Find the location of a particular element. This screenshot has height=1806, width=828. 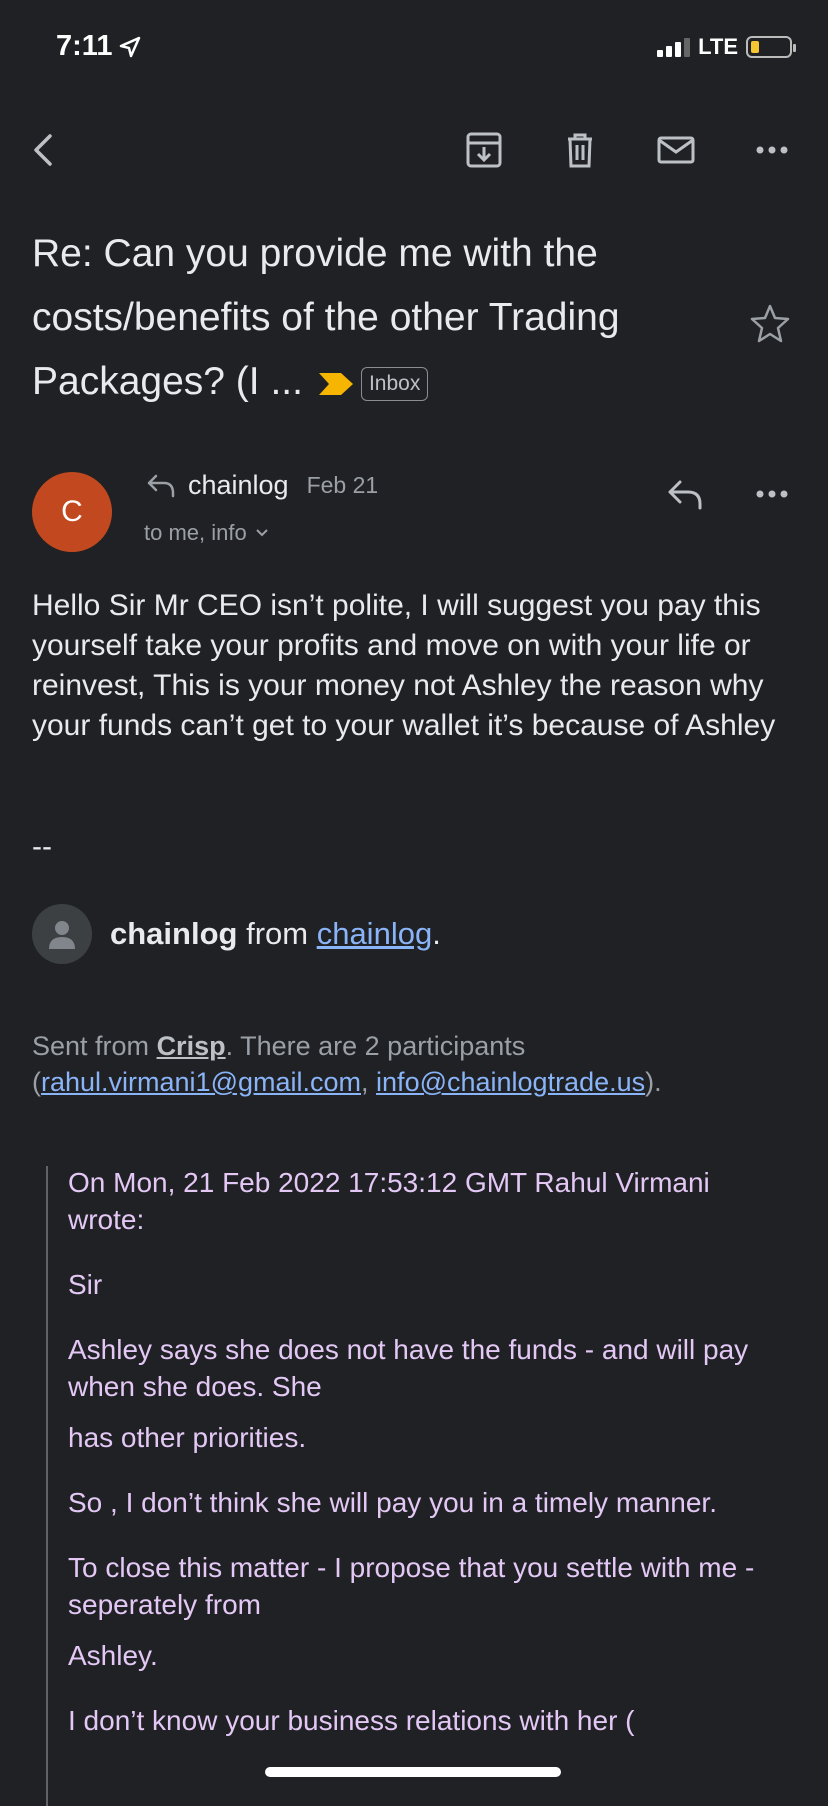

battery-icon is located at coordinates (771, 47).